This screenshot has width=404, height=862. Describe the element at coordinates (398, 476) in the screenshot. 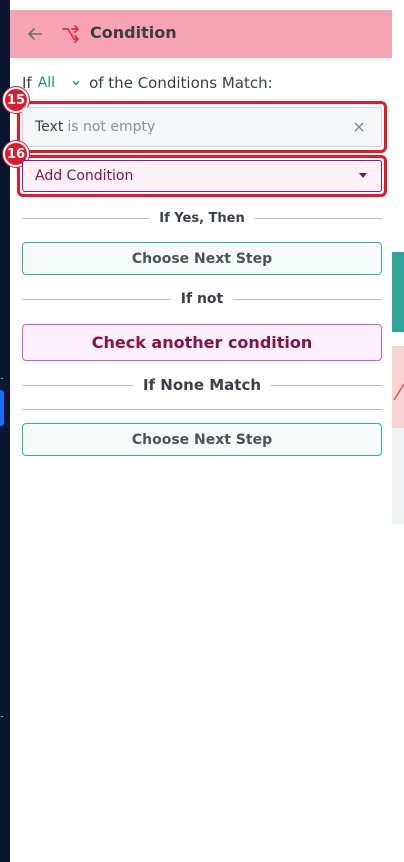

I see `canvas-node-gray` at that location.